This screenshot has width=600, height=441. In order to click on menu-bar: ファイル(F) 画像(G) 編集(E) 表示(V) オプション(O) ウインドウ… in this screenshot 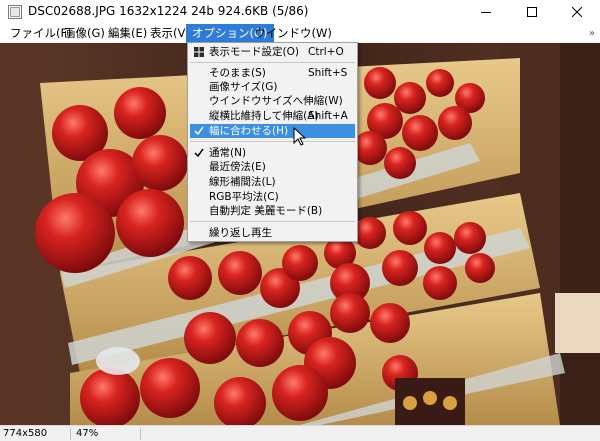, I will do `click(300, 33)`.